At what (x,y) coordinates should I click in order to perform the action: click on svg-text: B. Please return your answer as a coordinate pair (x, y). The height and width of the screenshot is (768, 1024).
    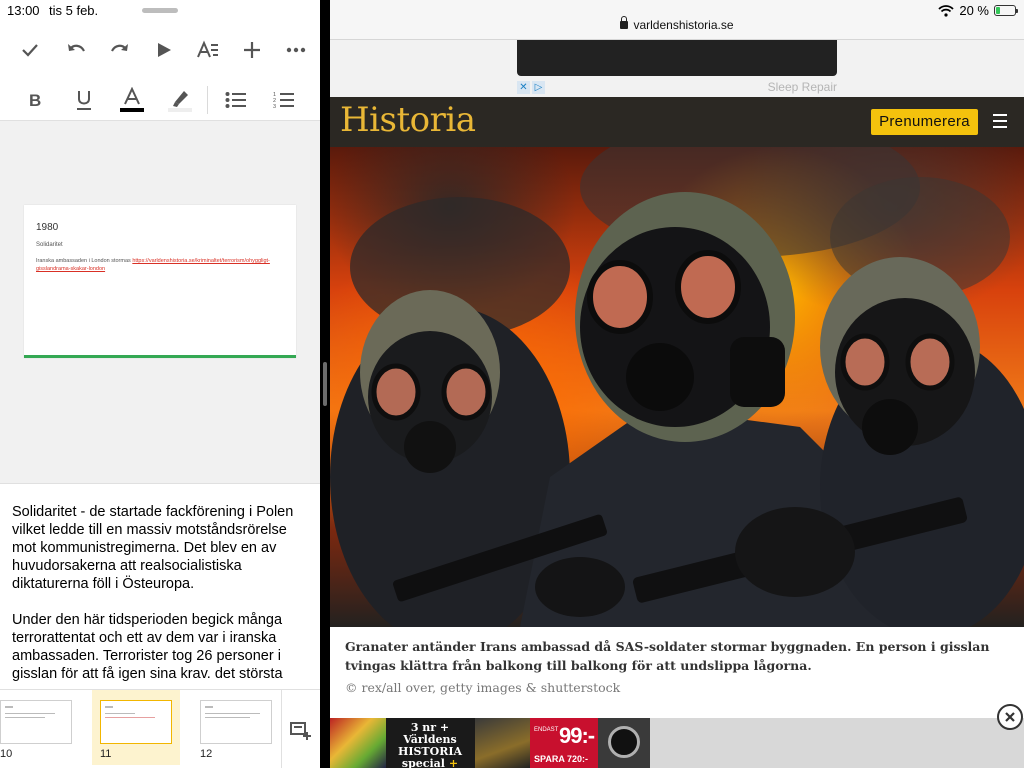
    Looking at the image, I should click on (35, 100).